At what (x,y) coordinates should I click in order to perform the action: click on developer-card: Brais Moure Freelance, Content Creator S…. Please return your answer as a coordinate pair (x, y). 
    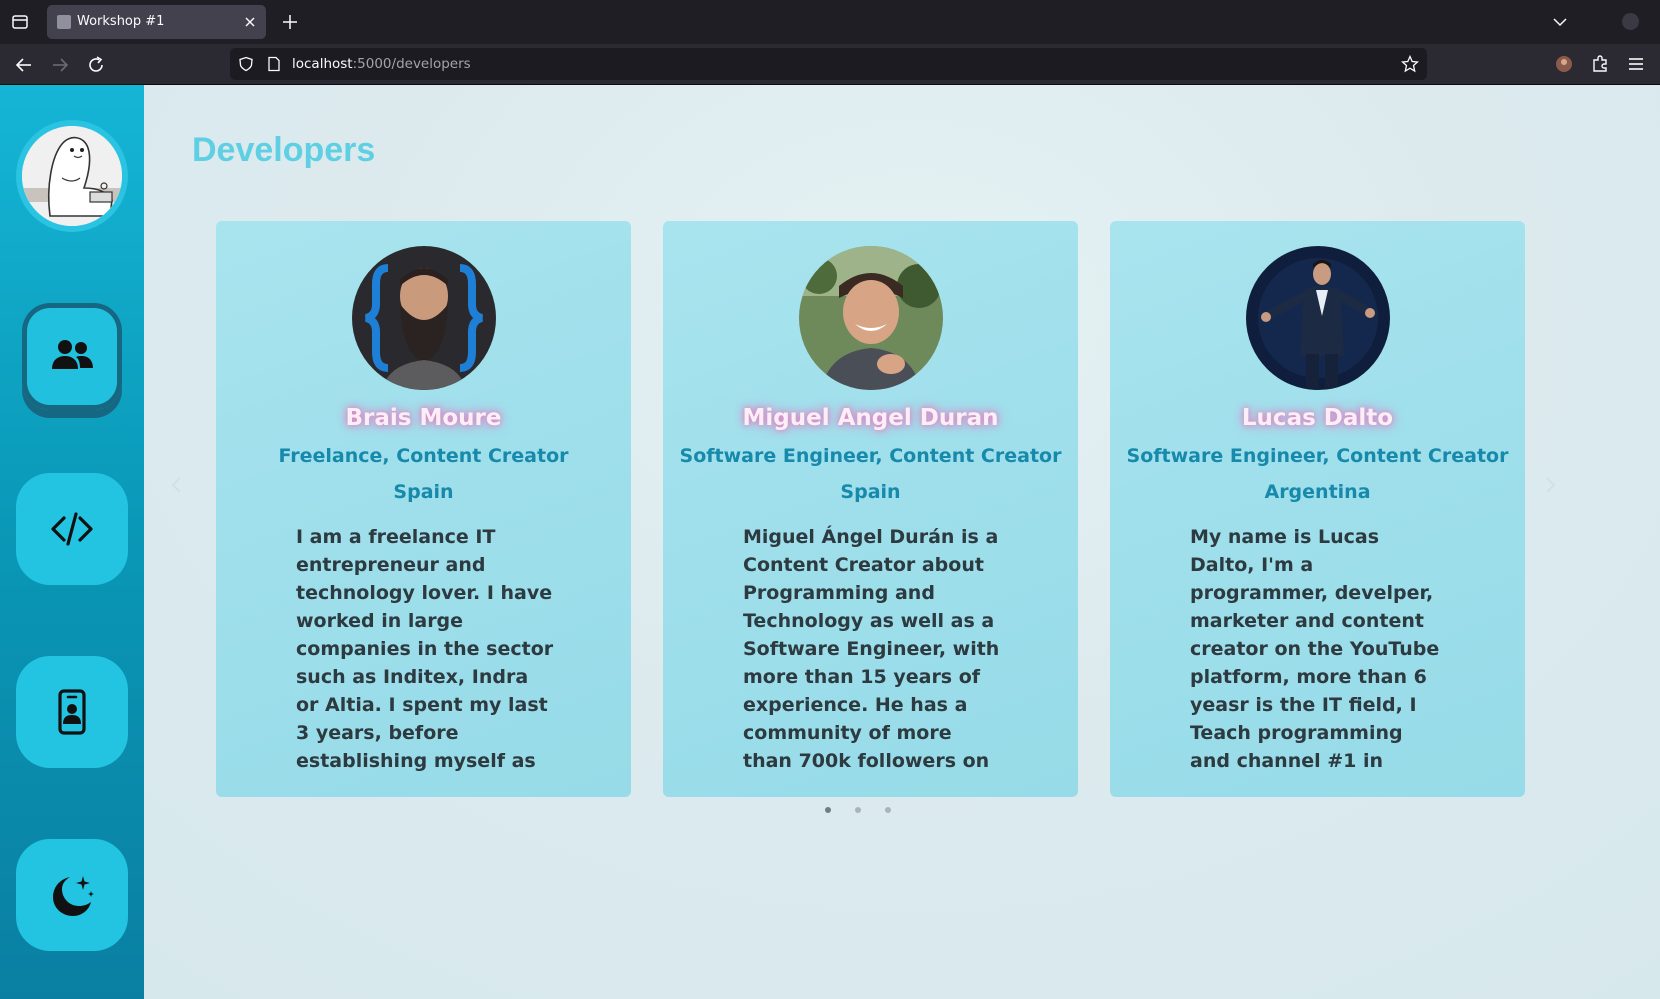
    Looking at the image, I should click on (423, 509).